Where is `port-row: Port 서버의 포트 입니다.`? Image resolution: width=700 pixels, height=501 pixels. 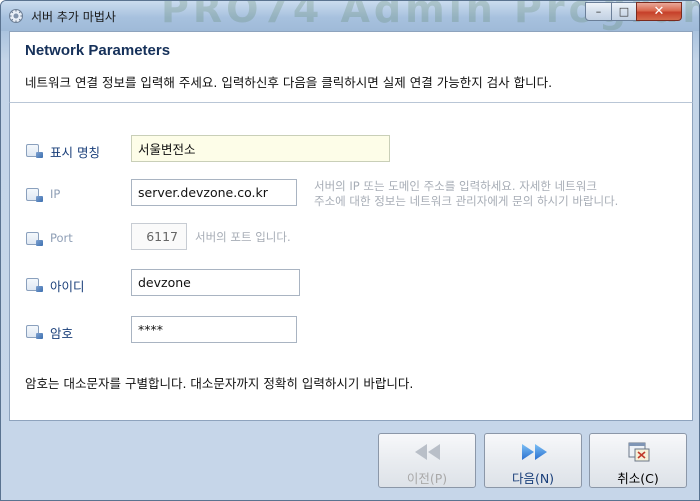 port-row: Port 서버의 포트 입니다. is located at coordinates (352, 238).